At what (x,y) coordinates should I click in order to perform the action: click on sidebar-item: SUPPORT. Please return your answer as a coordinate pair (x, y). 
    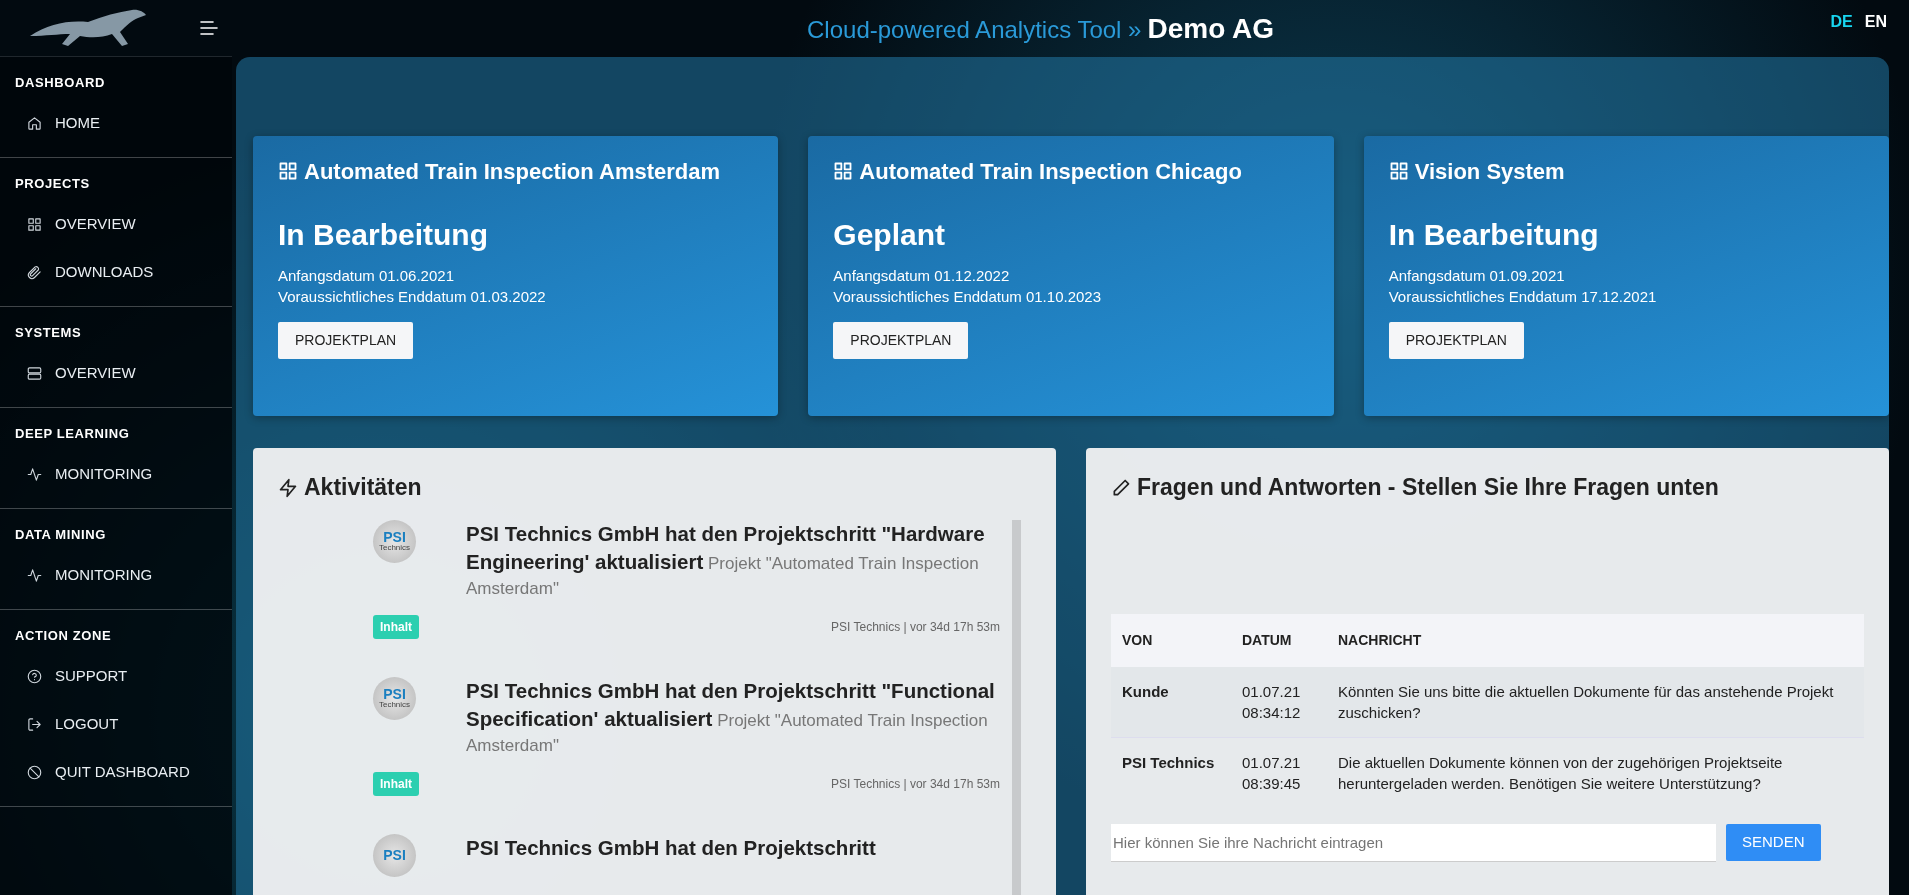
    Looking at the image, I should click on (116, 676).